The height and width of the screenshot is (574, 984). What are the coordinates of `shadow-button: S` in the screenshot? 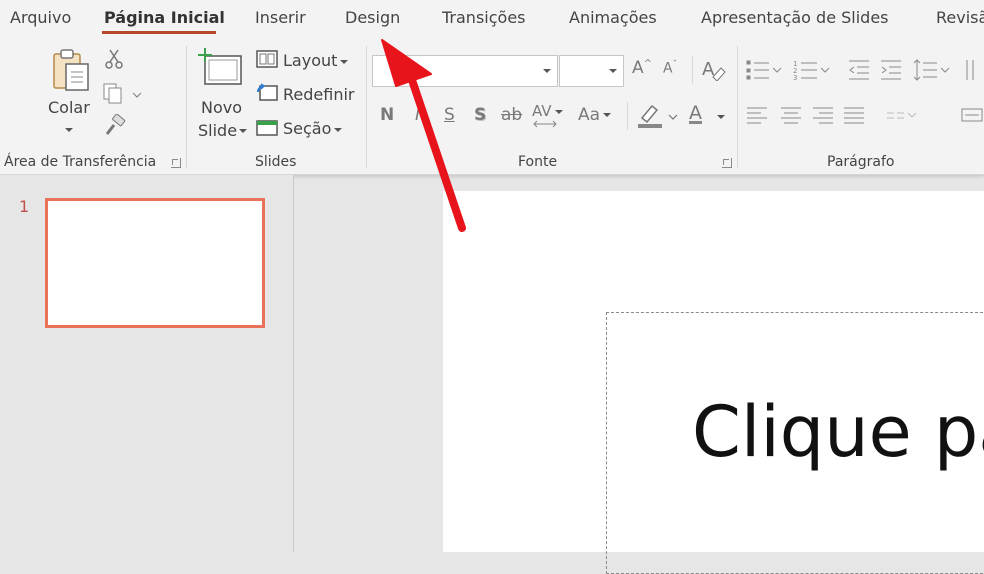 It's located at (480, 115).